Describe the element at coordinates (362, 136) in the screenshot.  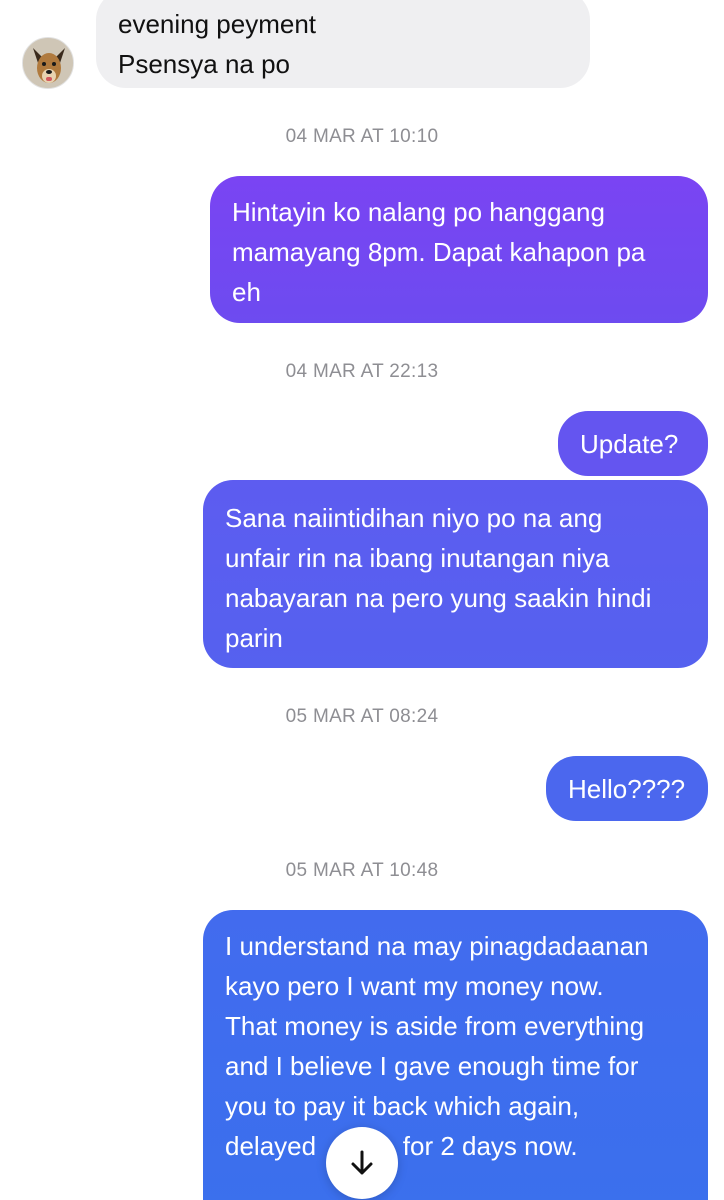
I see `message-timestamp: 04 MAR AT 10:10` at that location.